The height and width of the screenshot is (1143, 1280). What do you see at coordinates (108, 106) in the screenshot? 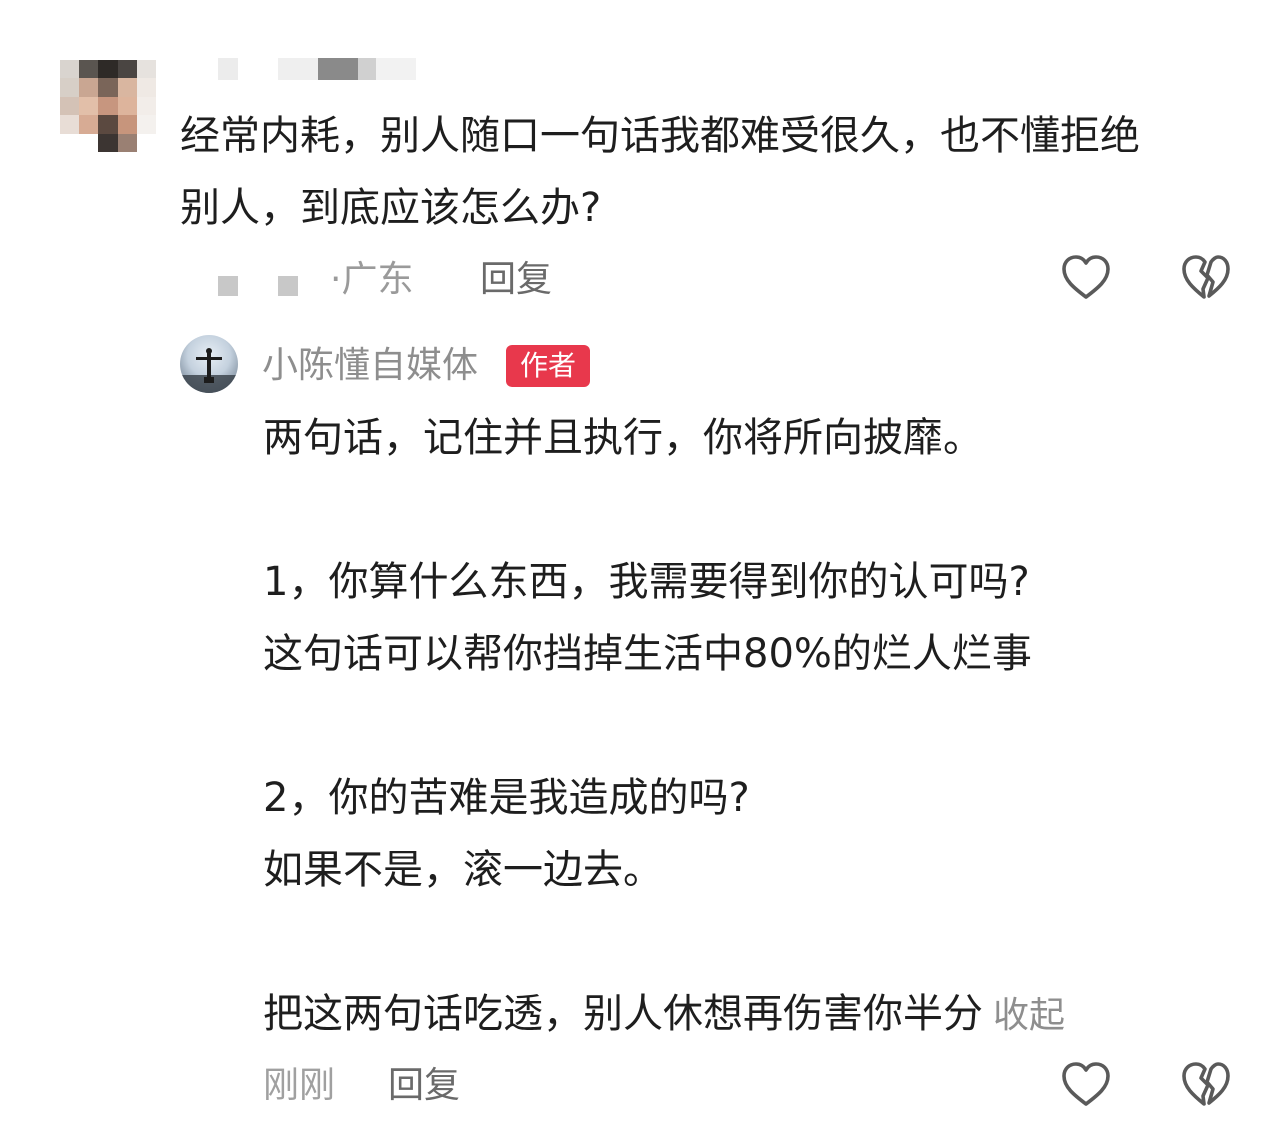
I see `commenter-avatar` at bounding box center [108, 106].